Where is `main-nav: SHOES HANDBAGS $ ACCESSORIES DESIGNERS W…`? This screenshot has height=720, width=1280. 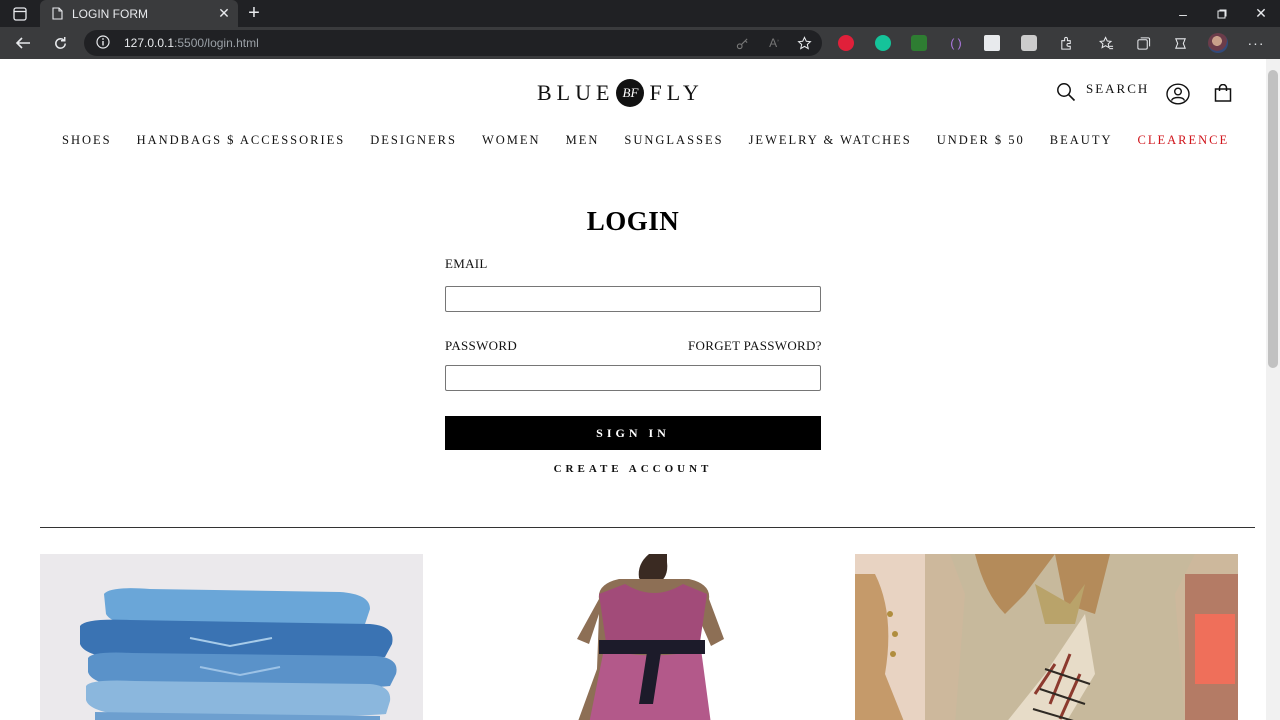
main-nav: SHOES HANDBAGS $ ACCESSORIES DESIGNERS W… is located at coordinates (645, 140).